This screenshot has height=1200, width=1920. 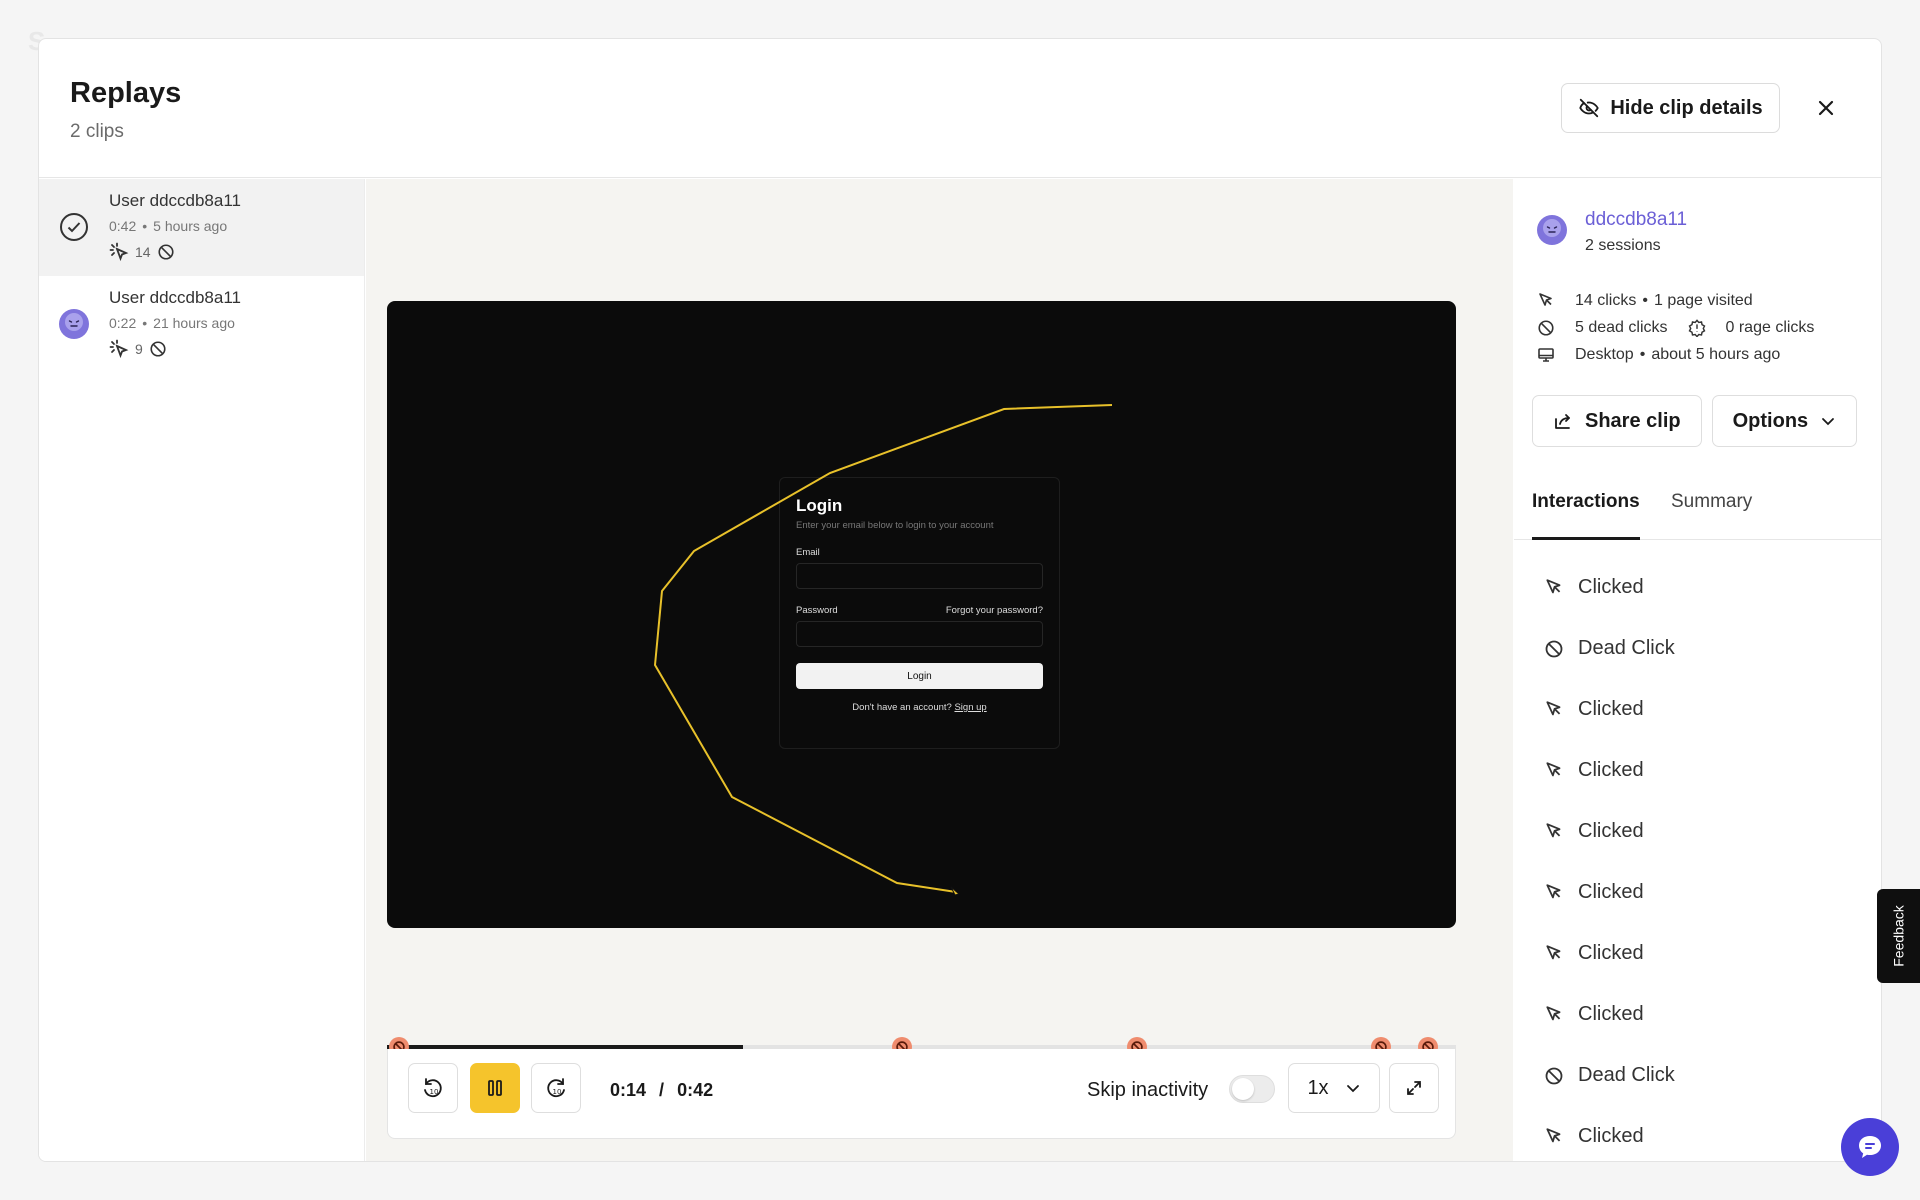 I want to click on chat-icon, so click(x=1870, y=1147).